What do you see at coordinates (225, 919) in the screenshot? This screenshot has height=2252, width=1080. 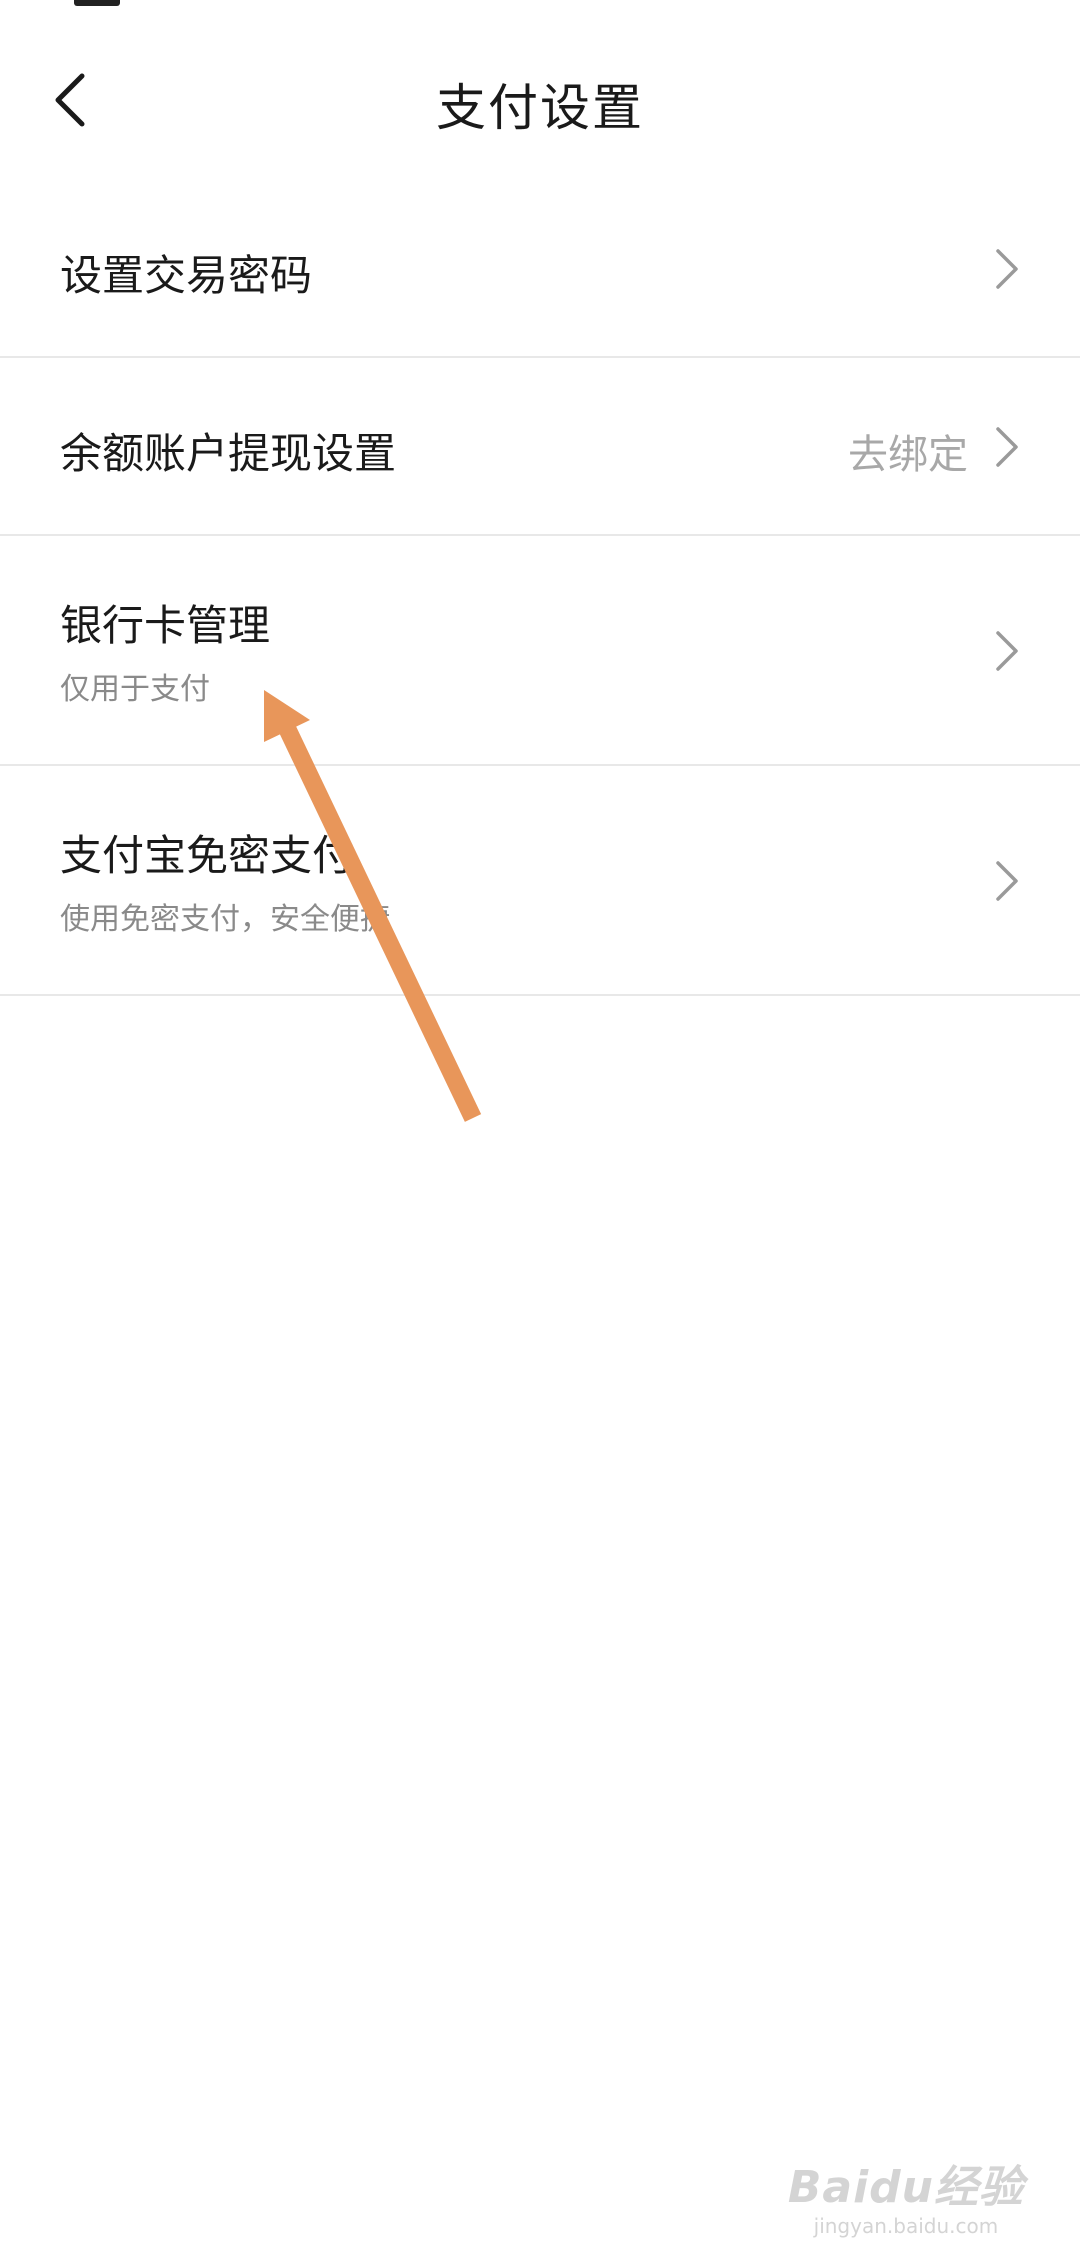 I see `setting-row-subtitle: 使用免密支付，安全便捷` at bounding box center [225, 919].